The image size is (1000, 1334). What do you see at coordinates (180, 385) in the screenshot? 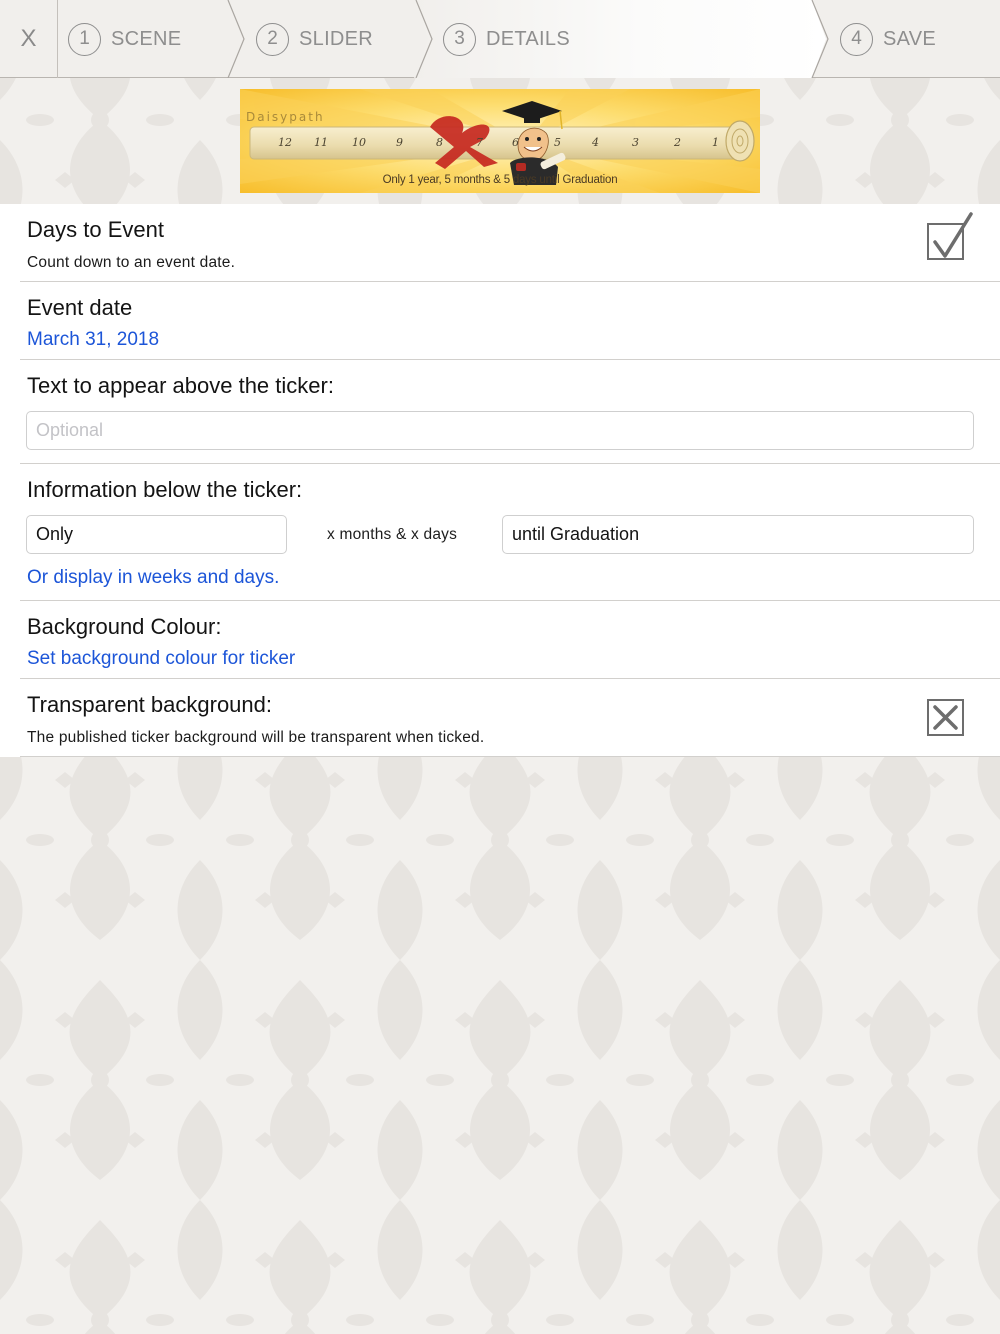
I see `text-above-title: Text to appear above the ticker:` at bounding box center [180, 385].